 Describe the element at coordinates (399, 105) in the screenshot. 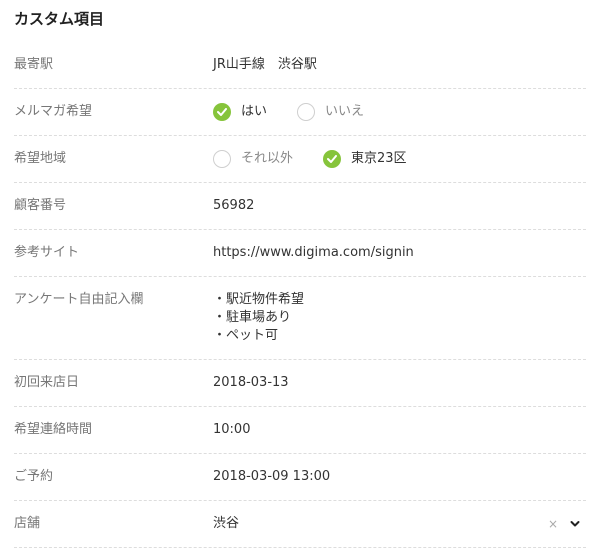

I see `newsletter-radio-group: はい いいえ` at that location.